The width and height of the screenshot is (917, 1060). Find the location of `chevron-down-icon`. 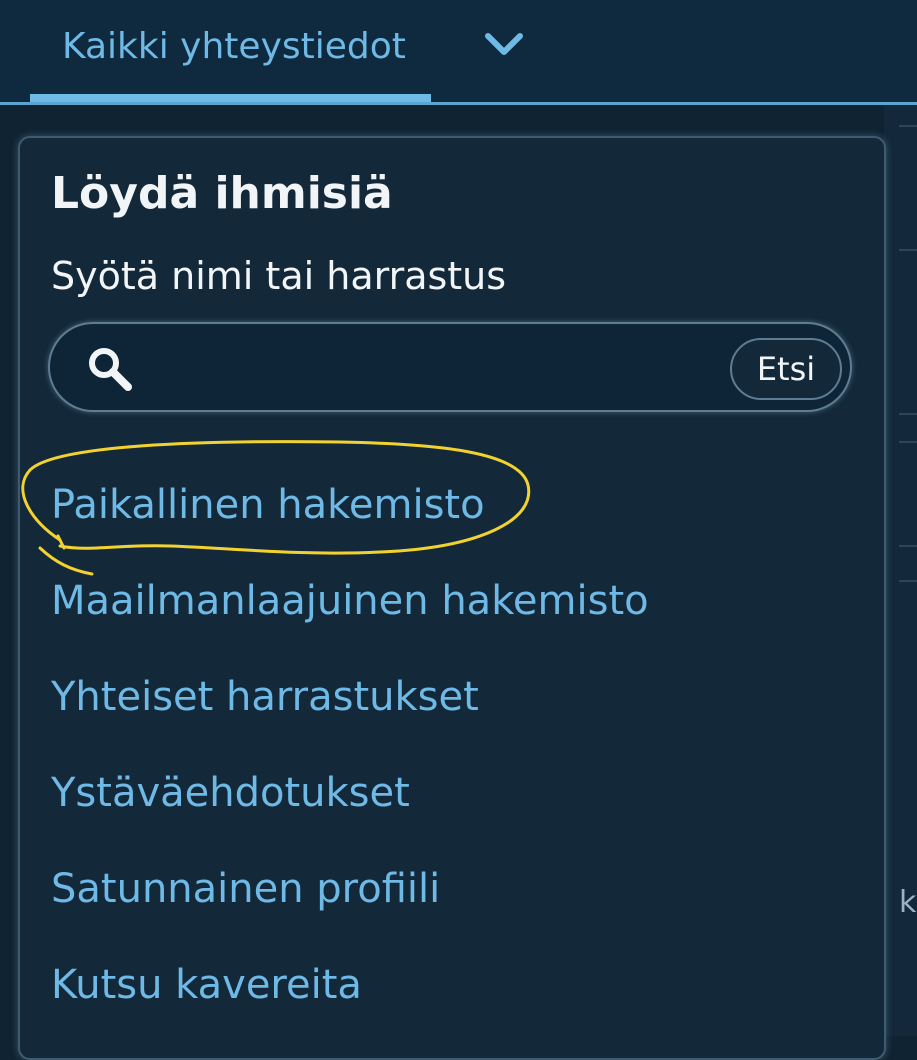

chevron-down-icon is located at coordinates (504, 45).